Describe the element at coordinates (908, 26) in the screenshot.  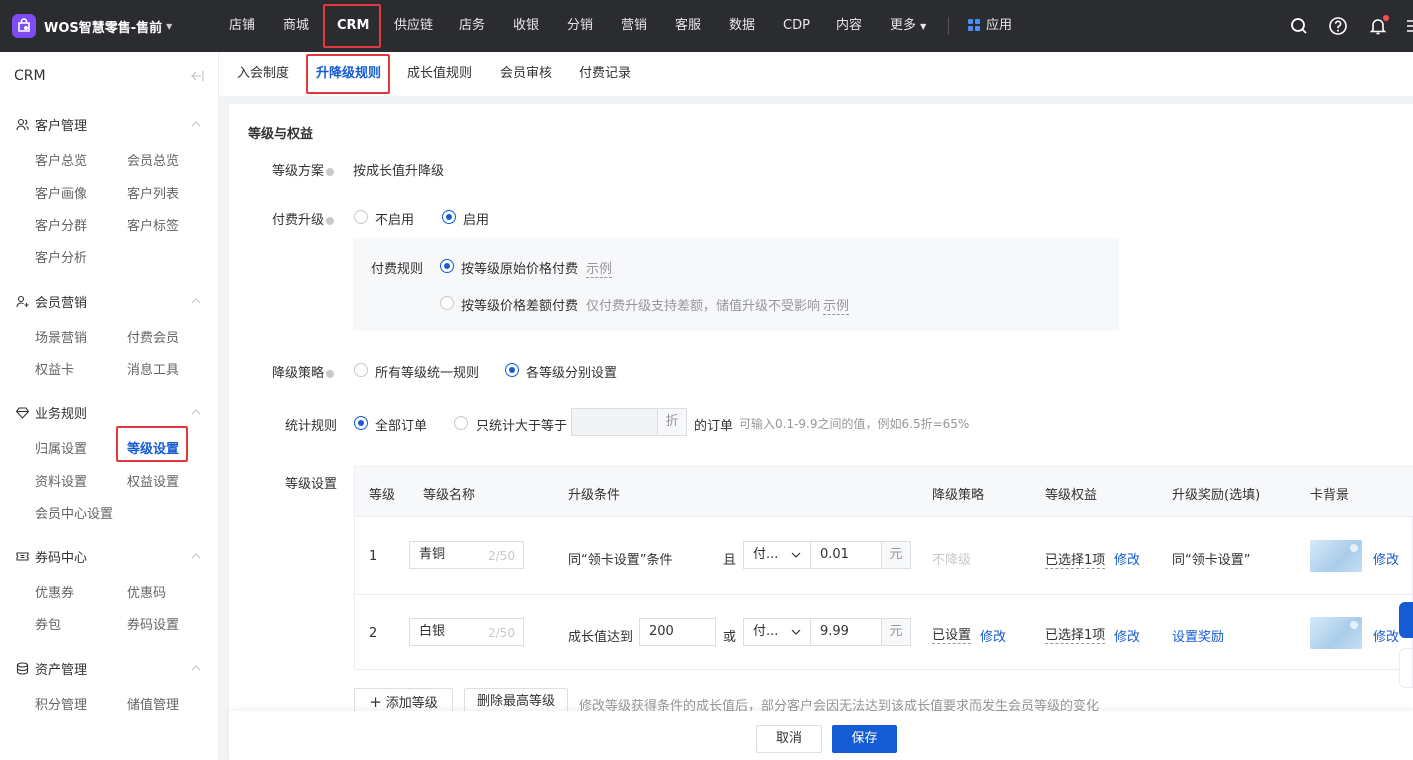
I see `nav-more: 更多 ▼` at that location.